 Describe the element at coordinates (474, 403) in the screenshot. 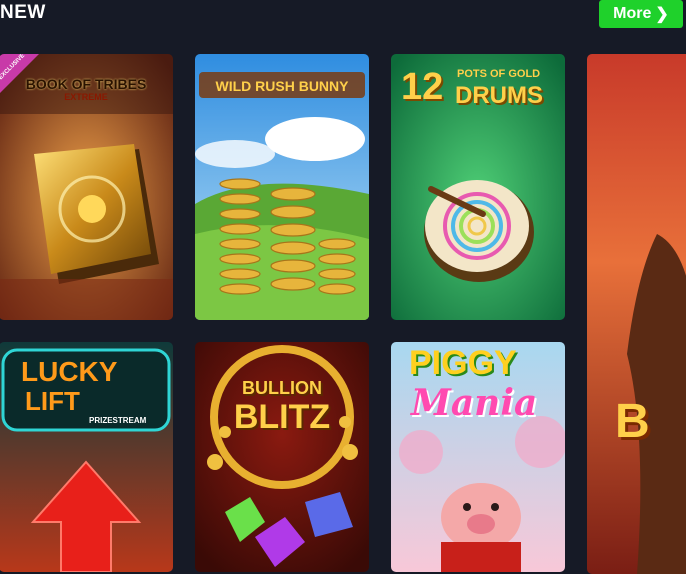

I see `game-logo-title-2: Mania` at that location.